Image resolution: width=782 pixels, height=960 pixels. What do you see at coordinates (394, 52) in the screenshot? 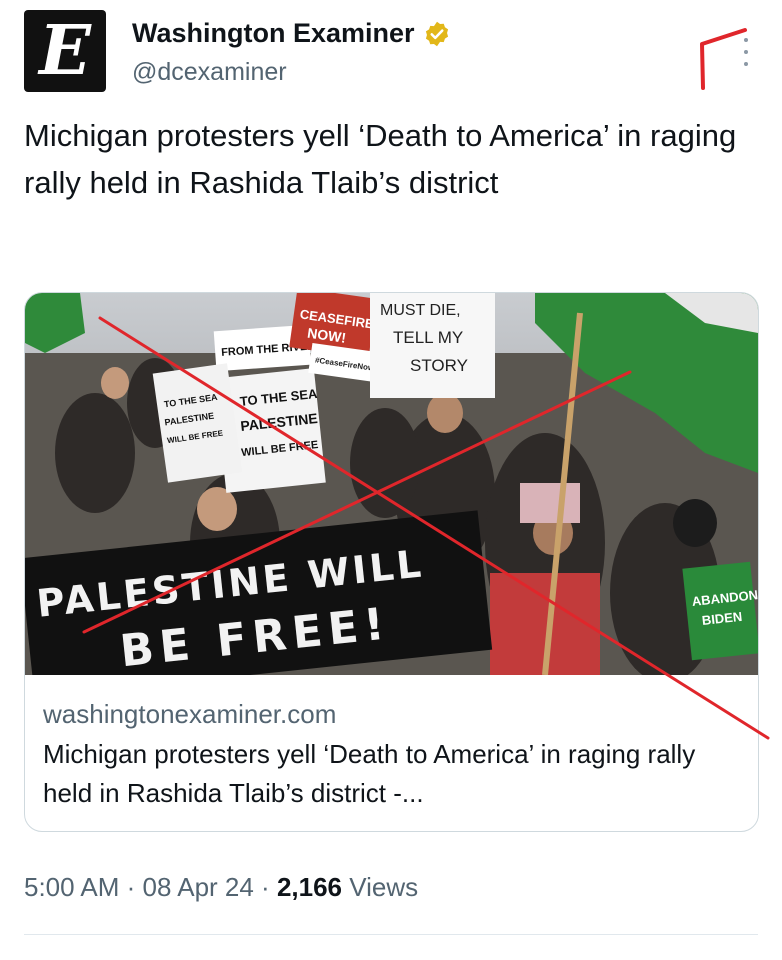
I see `tweet-header: E Washington Examiner @dcexaminer` at bounding box center [394, 52].